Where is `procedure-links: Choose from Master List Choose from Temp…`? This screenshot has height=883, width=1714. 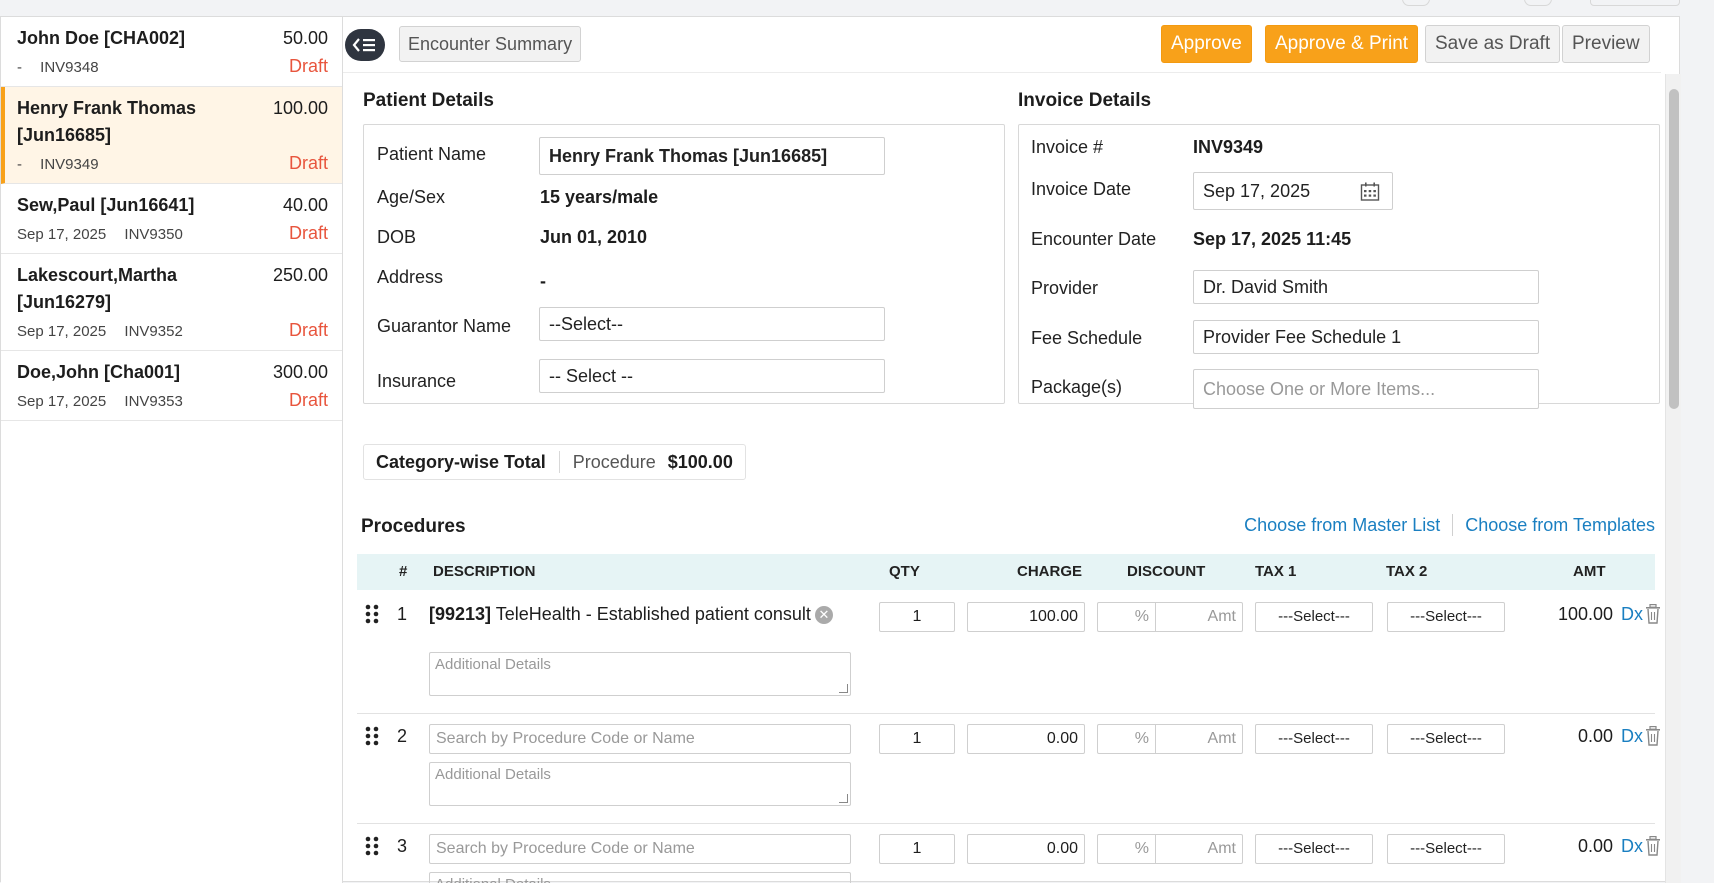 procedure-links: Choose from Master List Choose from Temp… is located at coordinates (1449, 525).